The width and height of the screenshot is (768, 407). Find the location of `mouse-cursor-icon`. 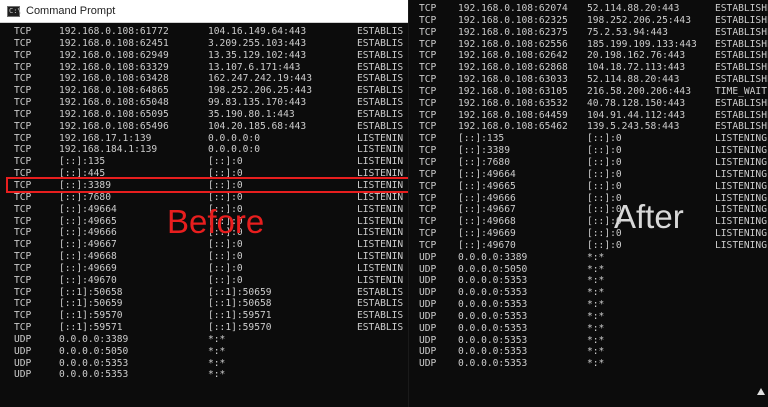

mouse-cursor-icon is located at coordinates (761, 391).